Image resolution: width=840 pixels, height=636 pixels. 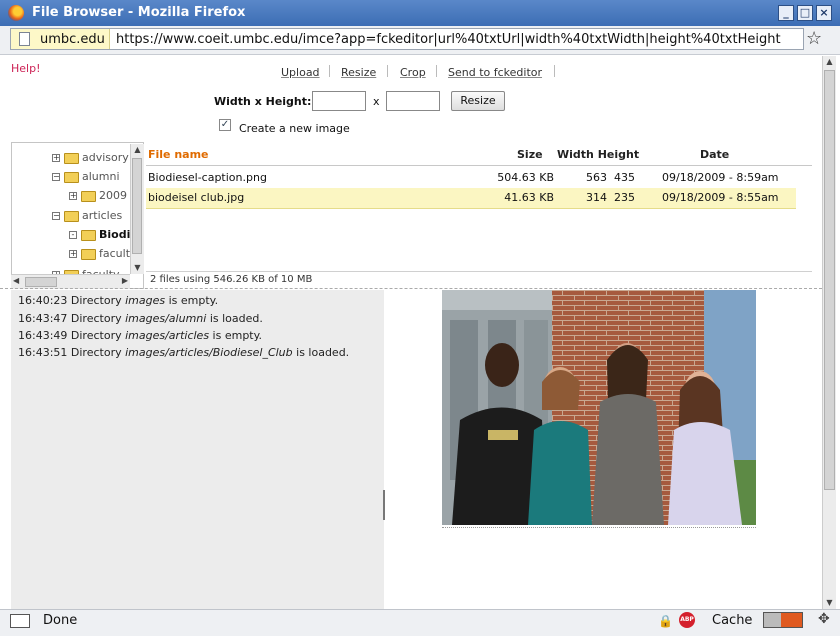 What do you see at coordinates (209, 352) in the screenshot?
I see `log-dir: images/articles/Biodiesel_Club` at bounding box center [209, 352].